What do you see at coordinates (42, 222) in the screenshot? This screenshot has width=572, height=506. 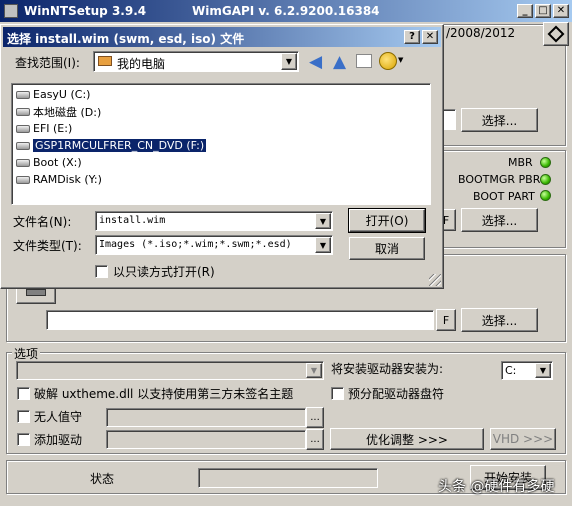 I see `filename-label: 文件名(N):` at bounding box center [42, 222].